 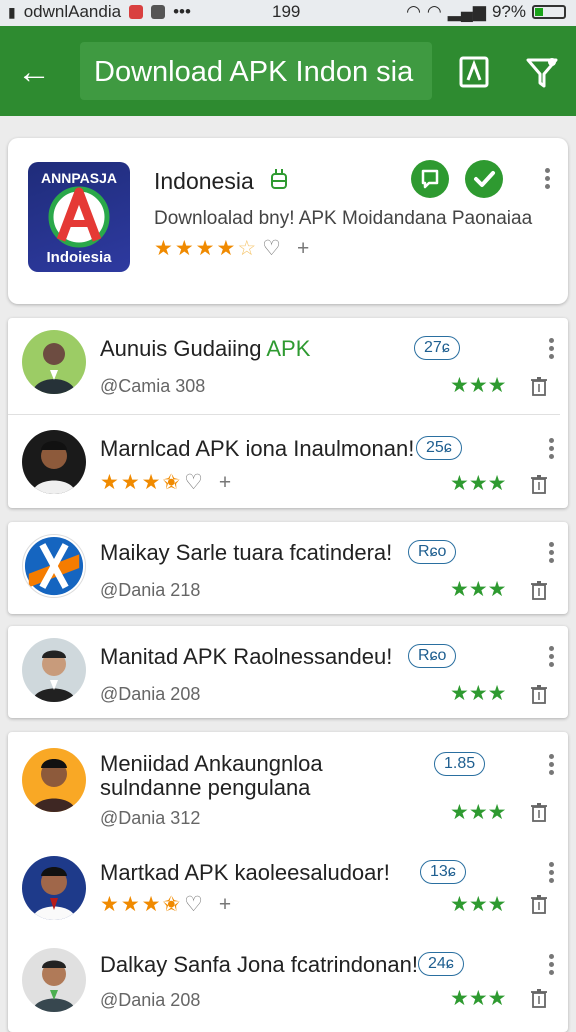 I want to click on check-icon, so click(x=484, y=179).